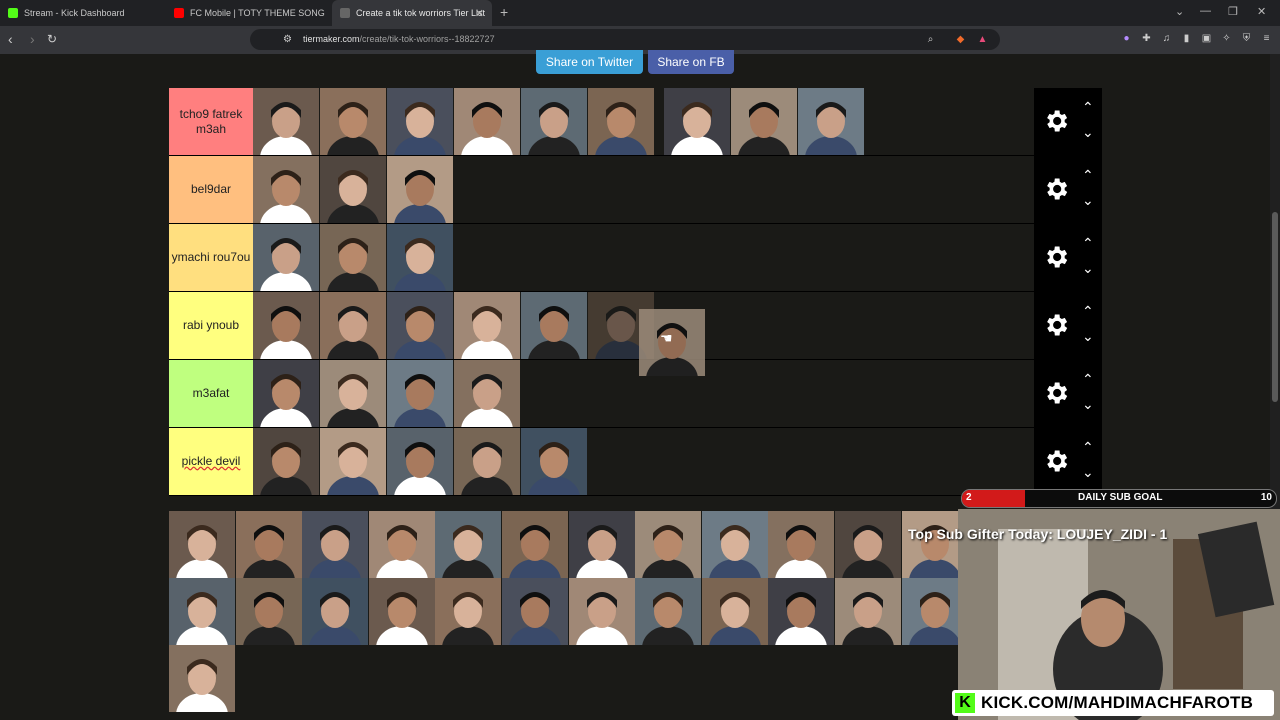  I want to click on site-info-icon: ⚙, so click(287, 39).